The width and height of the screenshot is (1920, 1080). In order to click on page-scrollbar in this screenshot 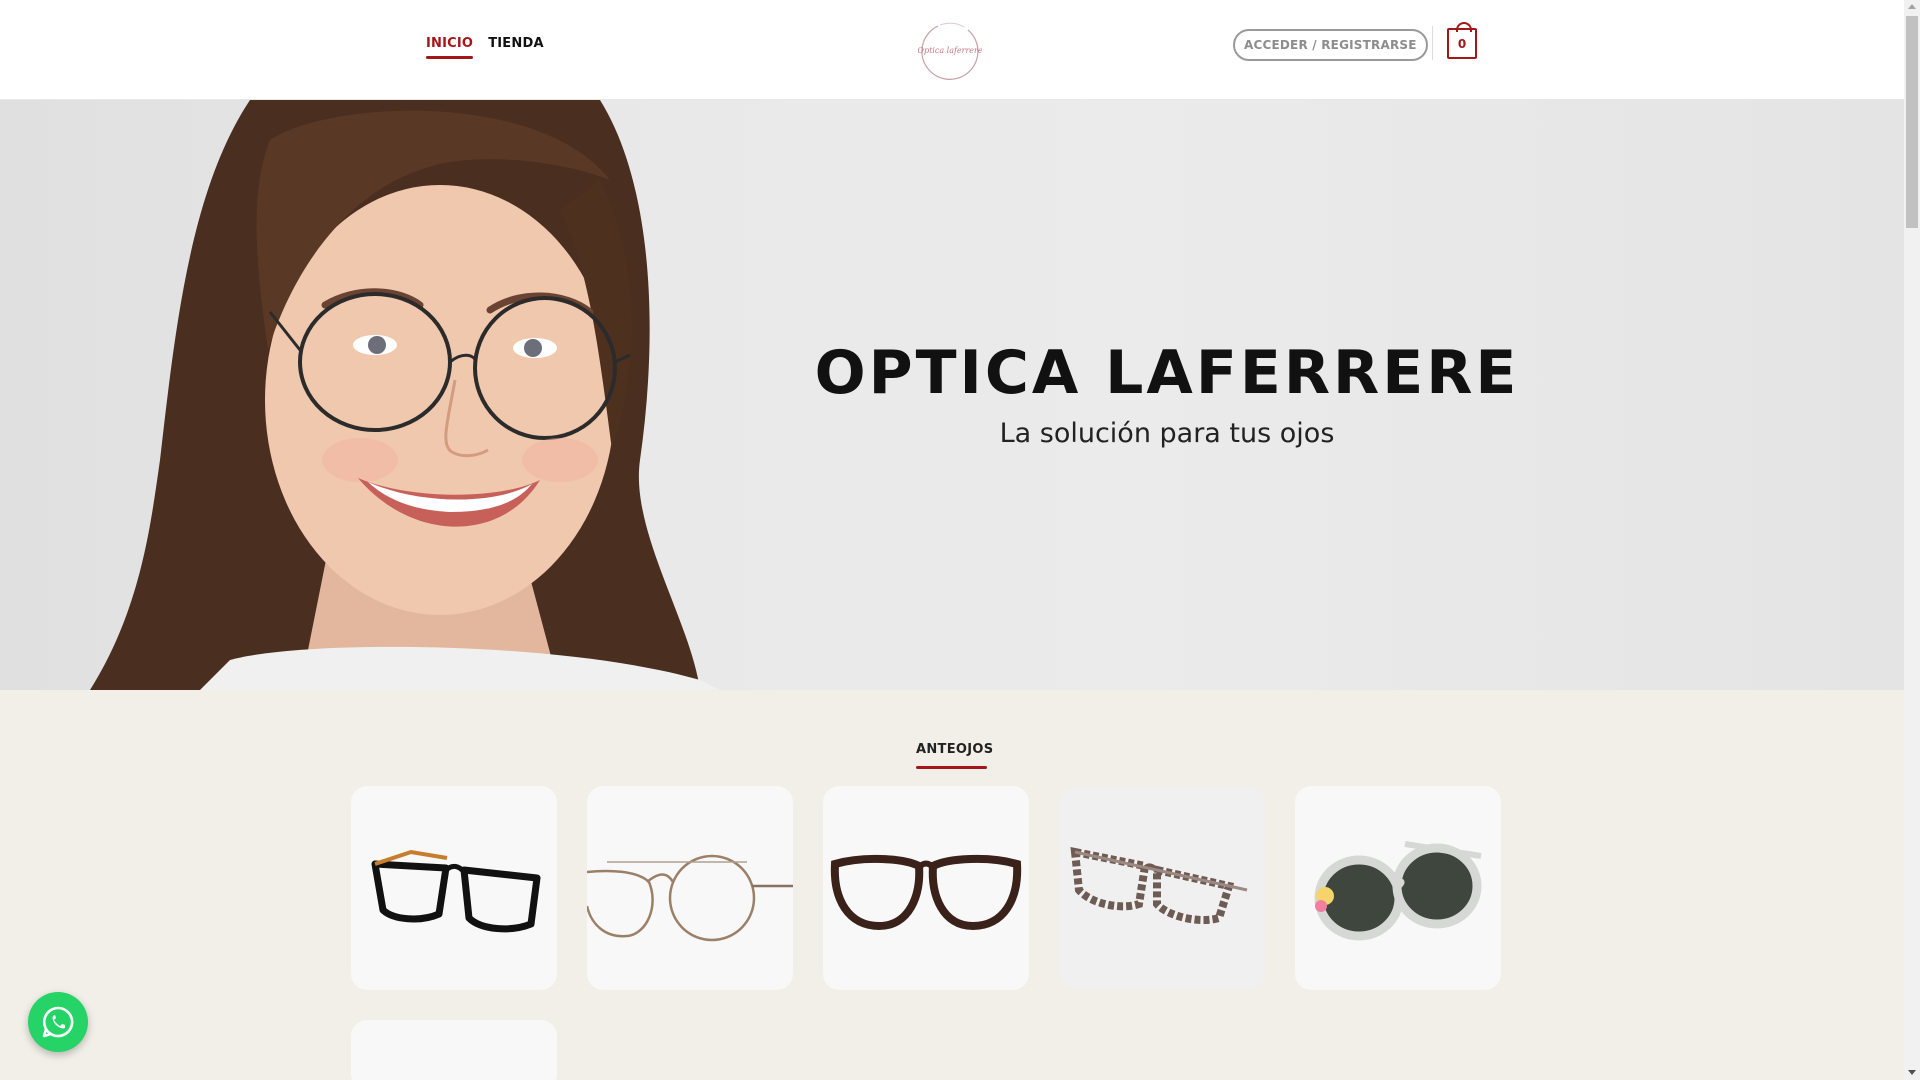, I will do `click(1912, 540)`.